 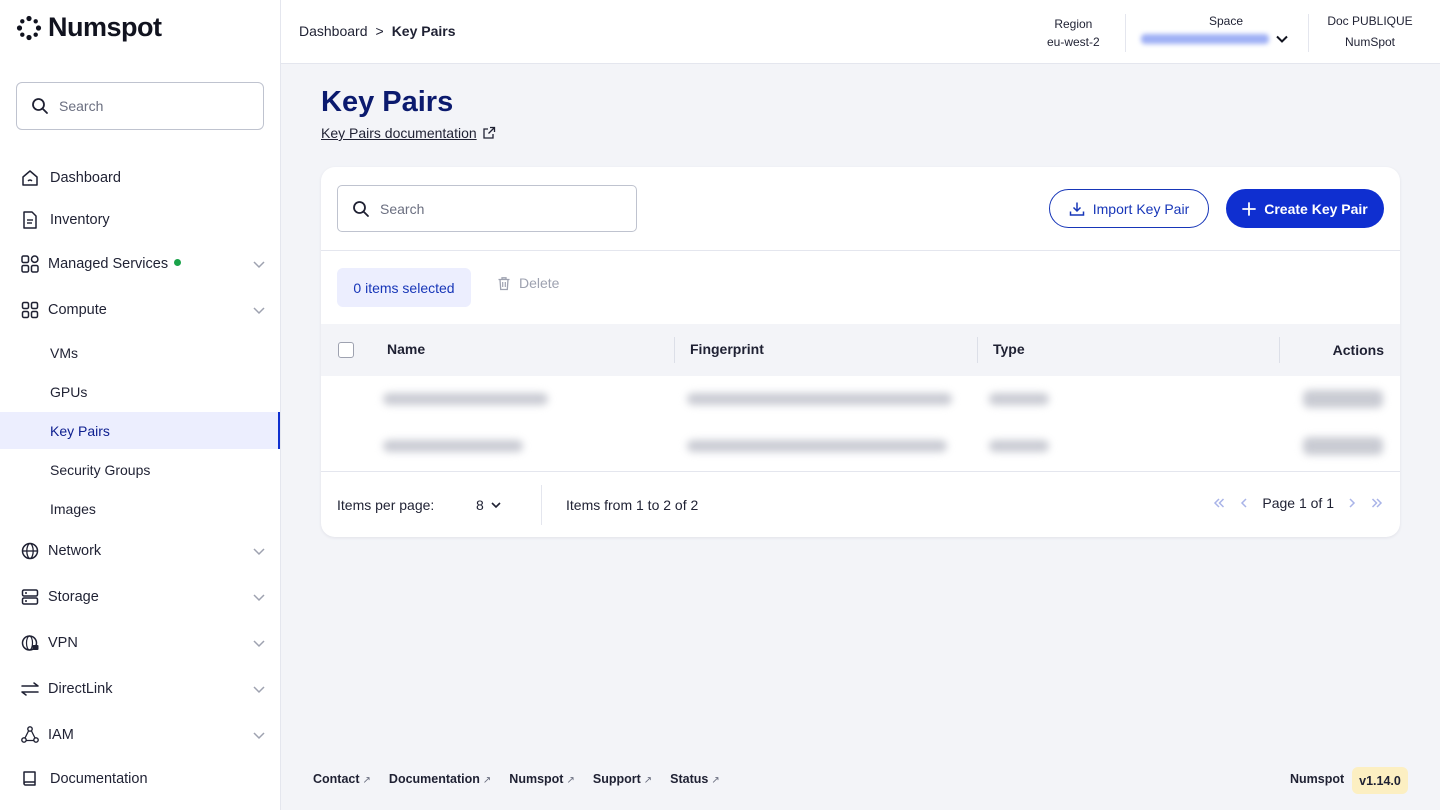 What do you see at coordinates (1216, 29) in the screenshot?
I see `space-selector: Space` at bounding box center [1216, 29].